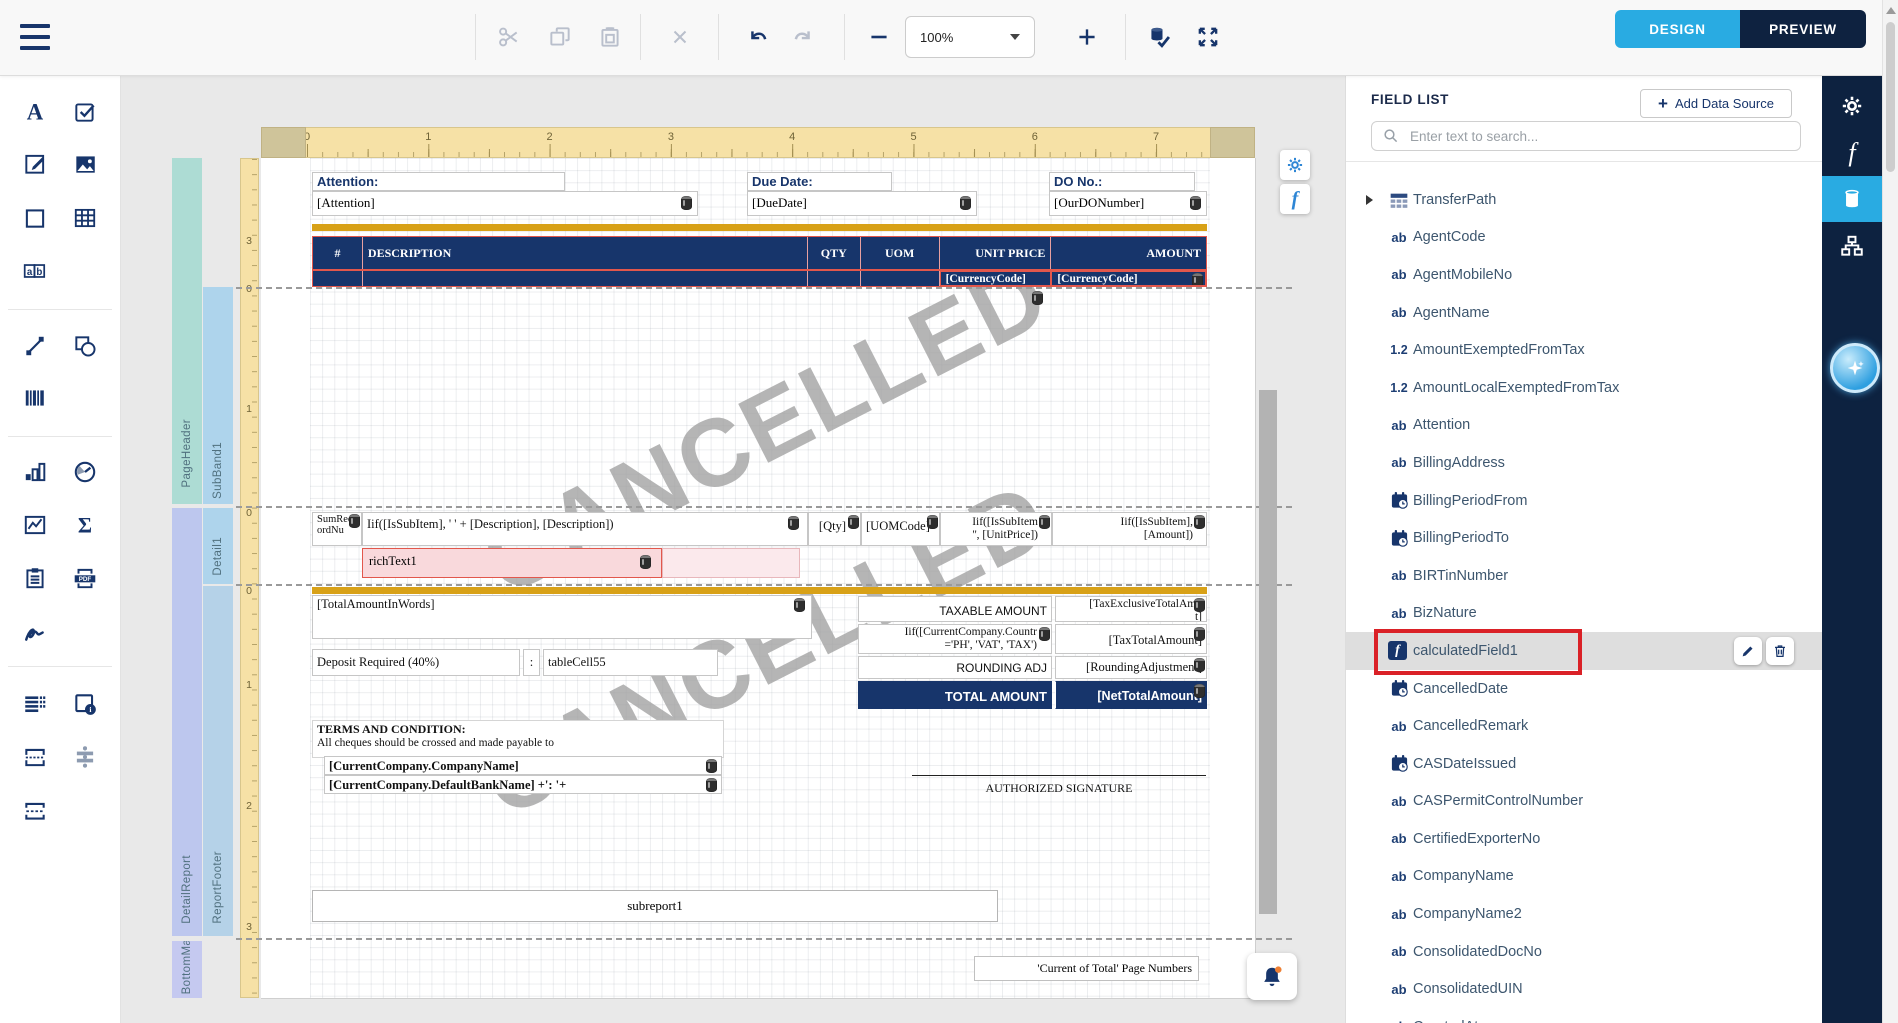 Image resolution: width=1898 pixels, height=1023 pixels. I want to click on zoom-out-button, so click(879, 37).